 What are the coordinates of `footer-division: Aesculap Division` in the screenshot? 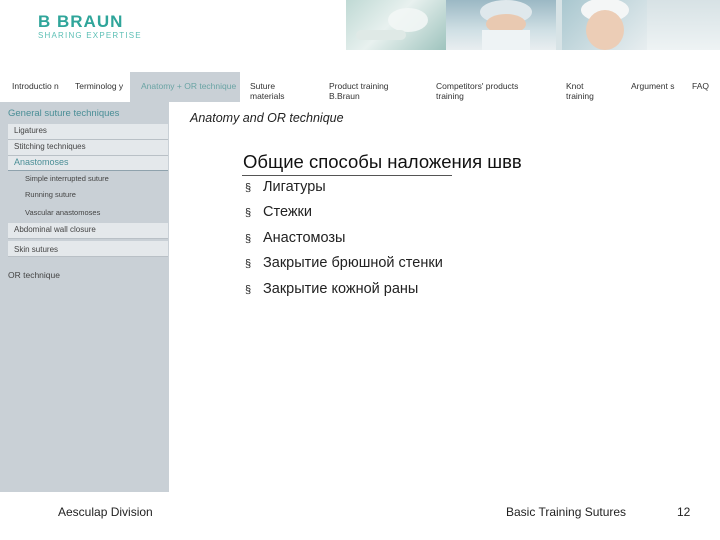 It's located at (105, 512).